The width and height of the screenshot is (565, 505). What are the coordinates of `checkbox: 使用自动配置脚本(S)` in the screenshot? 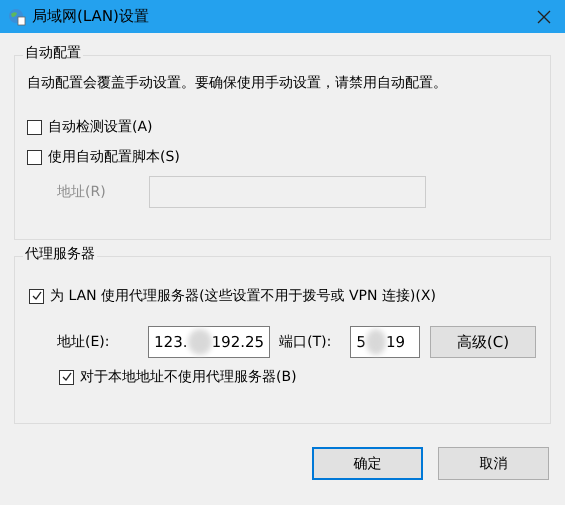 It's located at (103, 157).